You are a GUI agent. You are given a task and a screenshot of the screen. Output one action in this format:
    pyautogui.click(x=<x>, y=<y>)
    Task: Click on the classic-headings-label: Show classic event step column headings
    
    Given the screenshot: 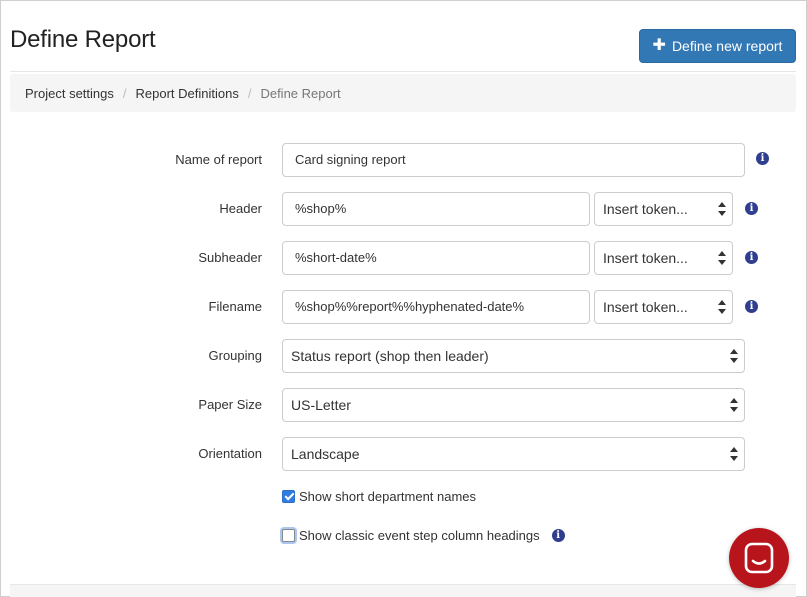 What is the action you would take?
    pyautogui.click(x=419, y=535)
    